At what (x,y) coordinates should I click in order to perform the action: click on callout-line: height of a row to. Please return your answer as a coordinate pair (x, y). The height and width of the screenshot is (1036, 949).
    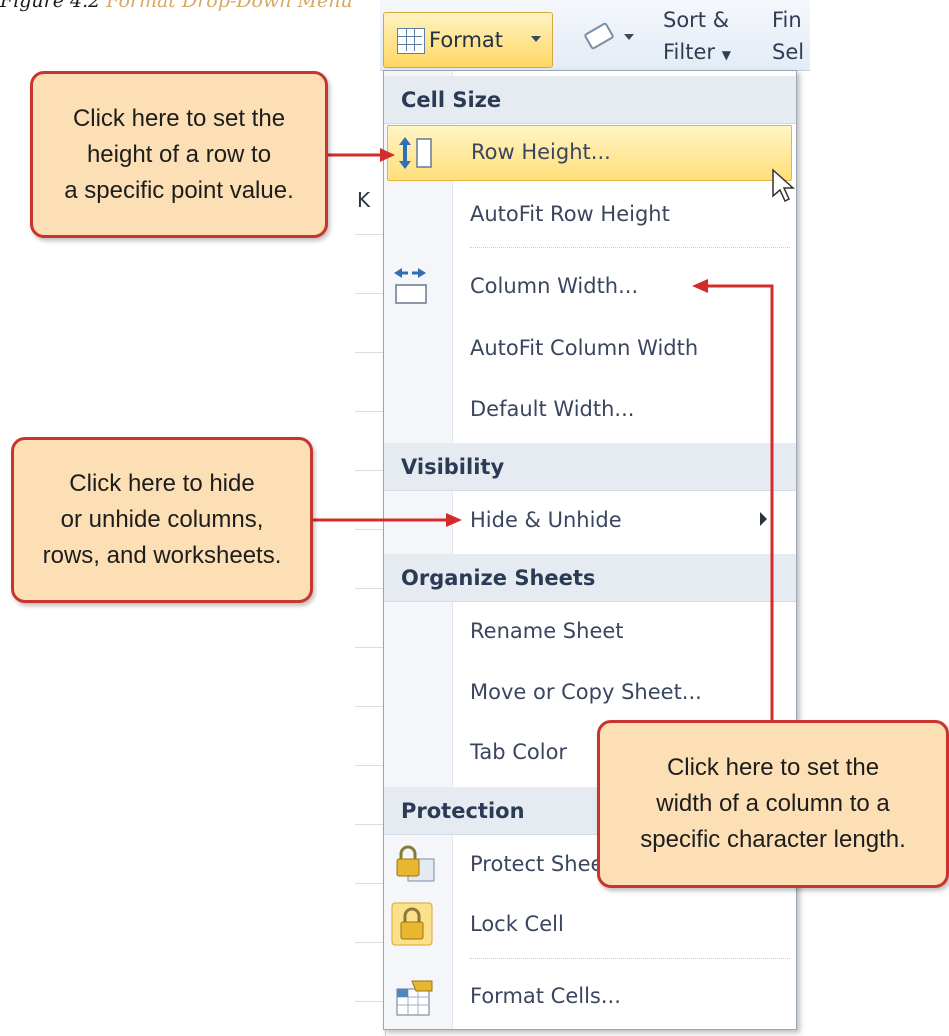
    Looking at the image, I should click on (179, 154).